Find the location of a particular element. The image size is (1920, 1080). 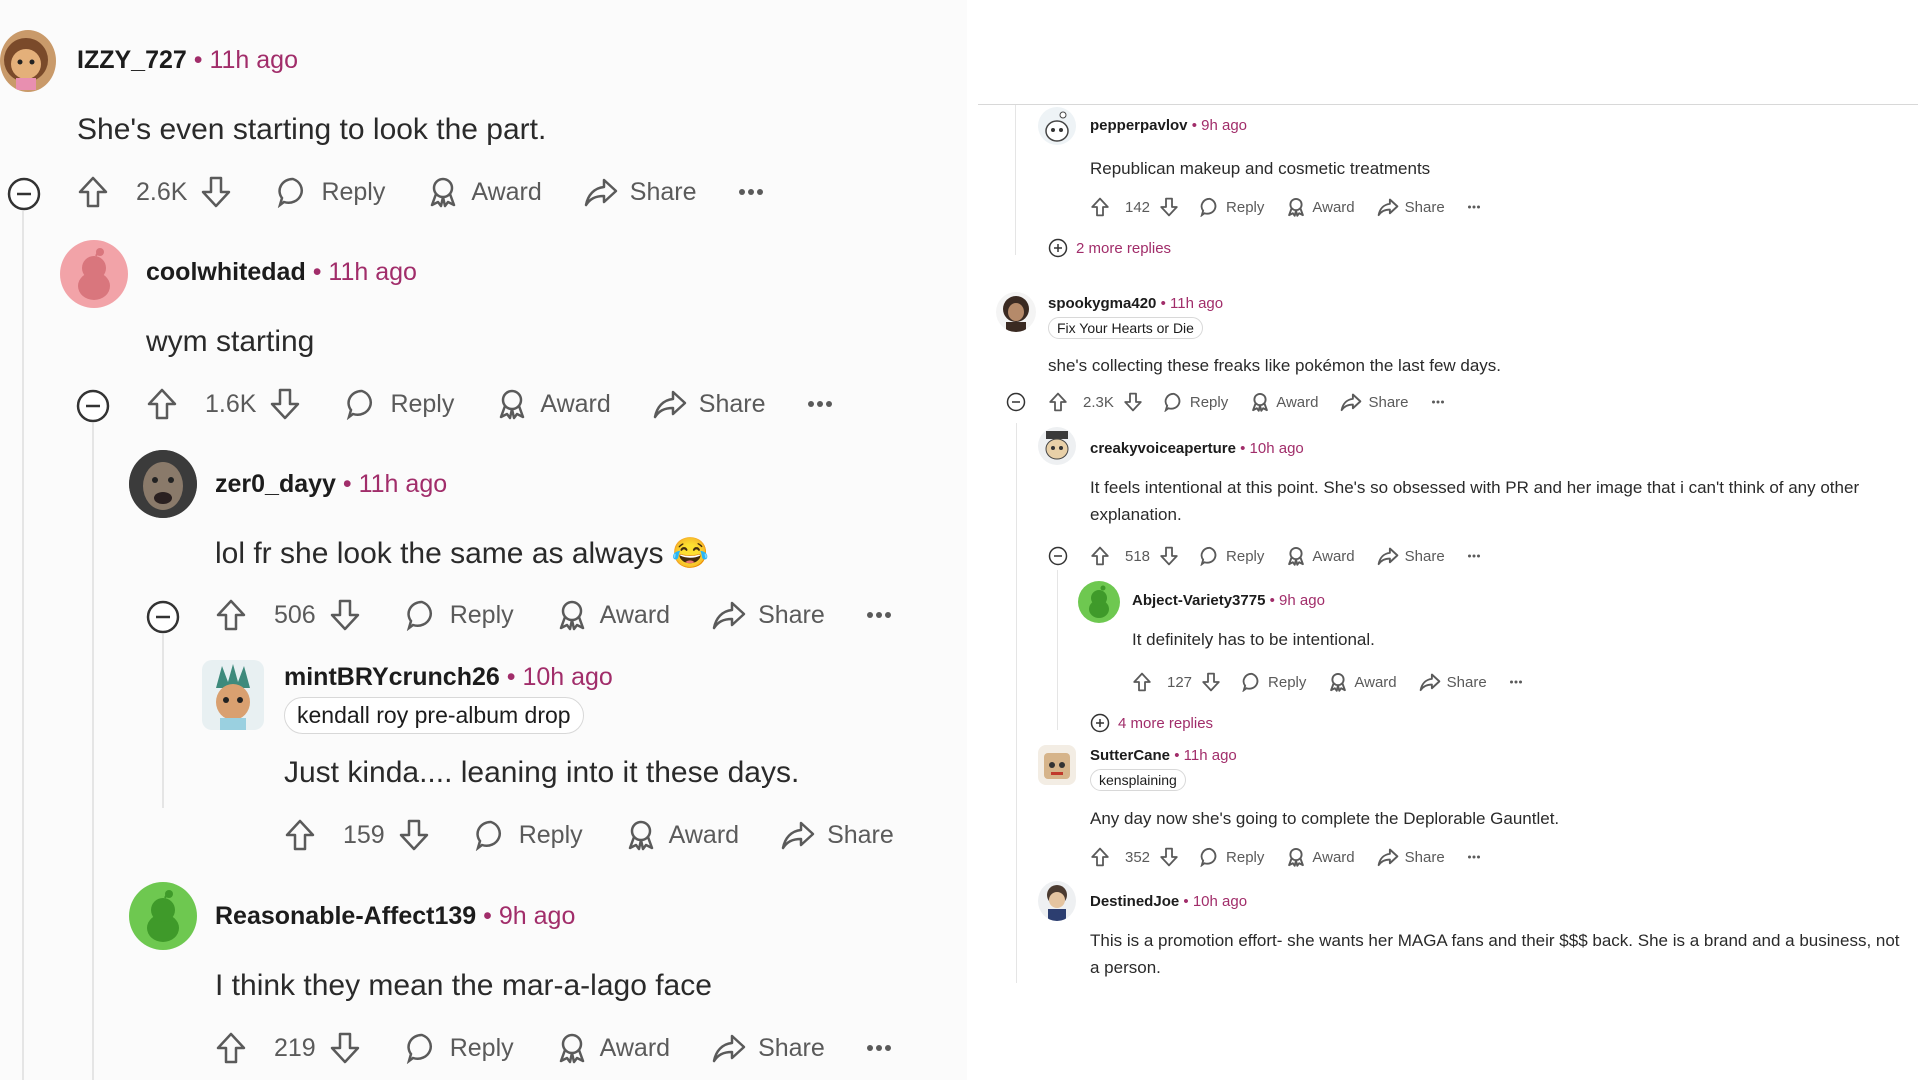

username: pepperpavlov is located at coordinates (1139, 125).